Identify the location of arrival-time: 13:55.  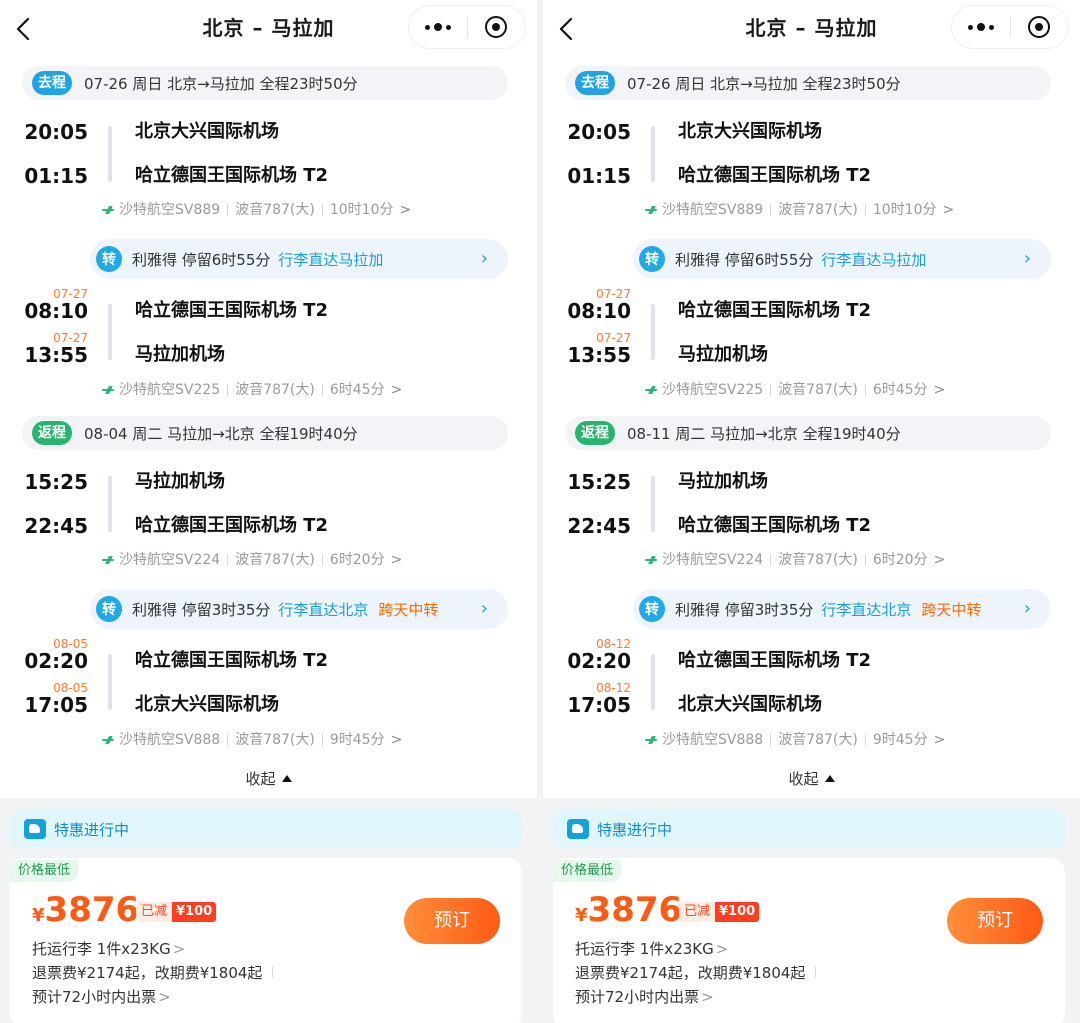
(599, 355).